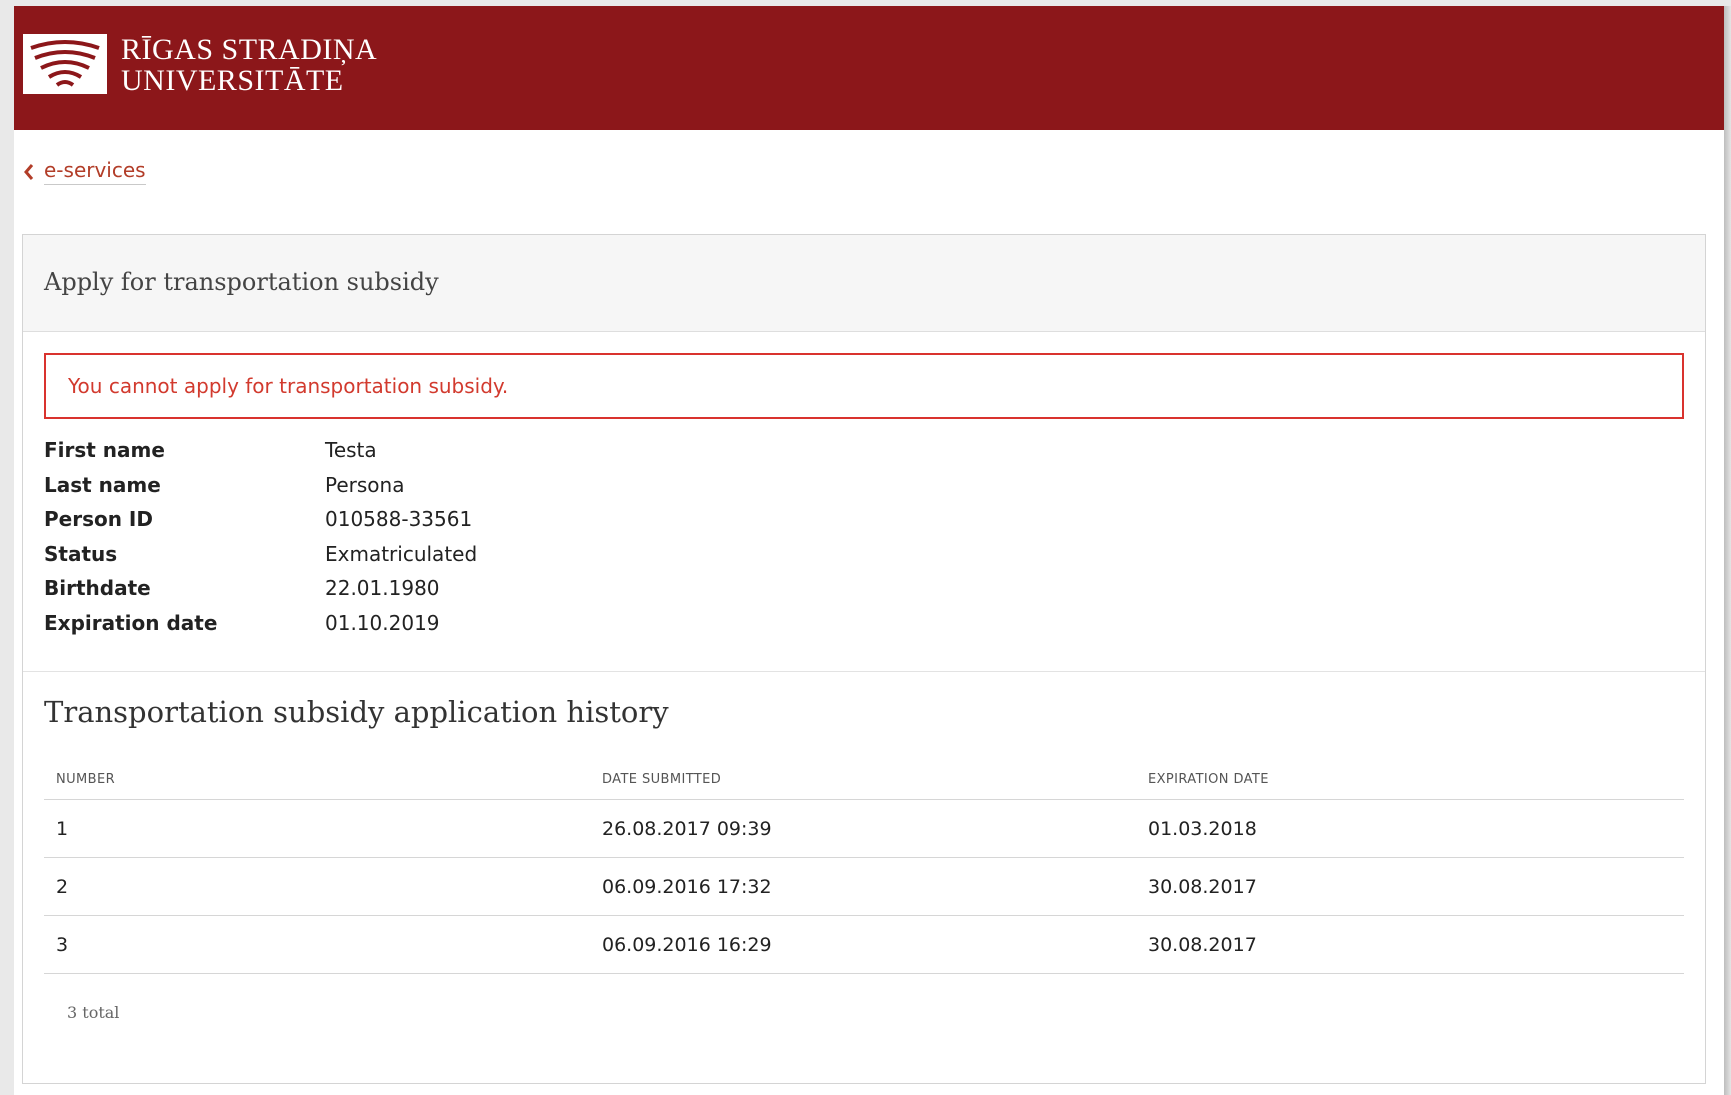 The height and width of the screenshot is (1095, 1731). I want to click on table-row: 3 06.09.2016 16:29 30.08.2017, so click(864, 945).